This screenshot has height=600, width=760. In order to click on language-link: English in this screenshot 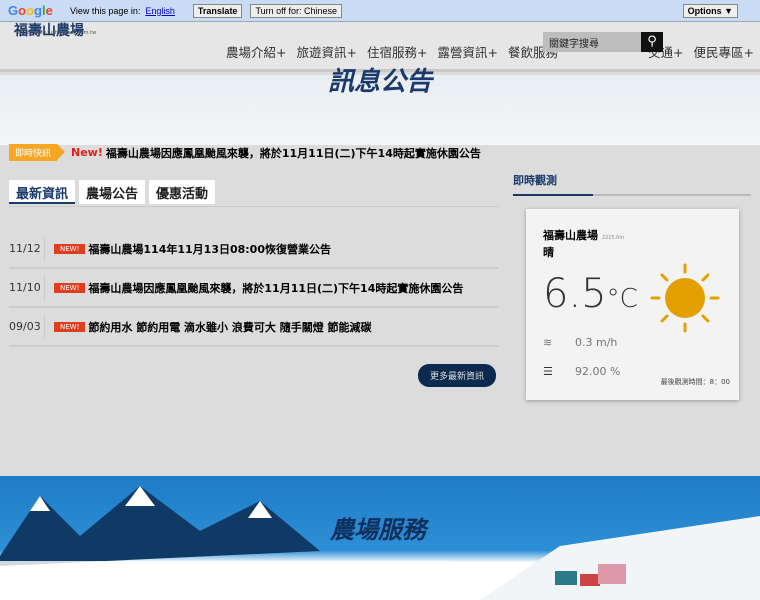, I will do `click(160, 11)`.